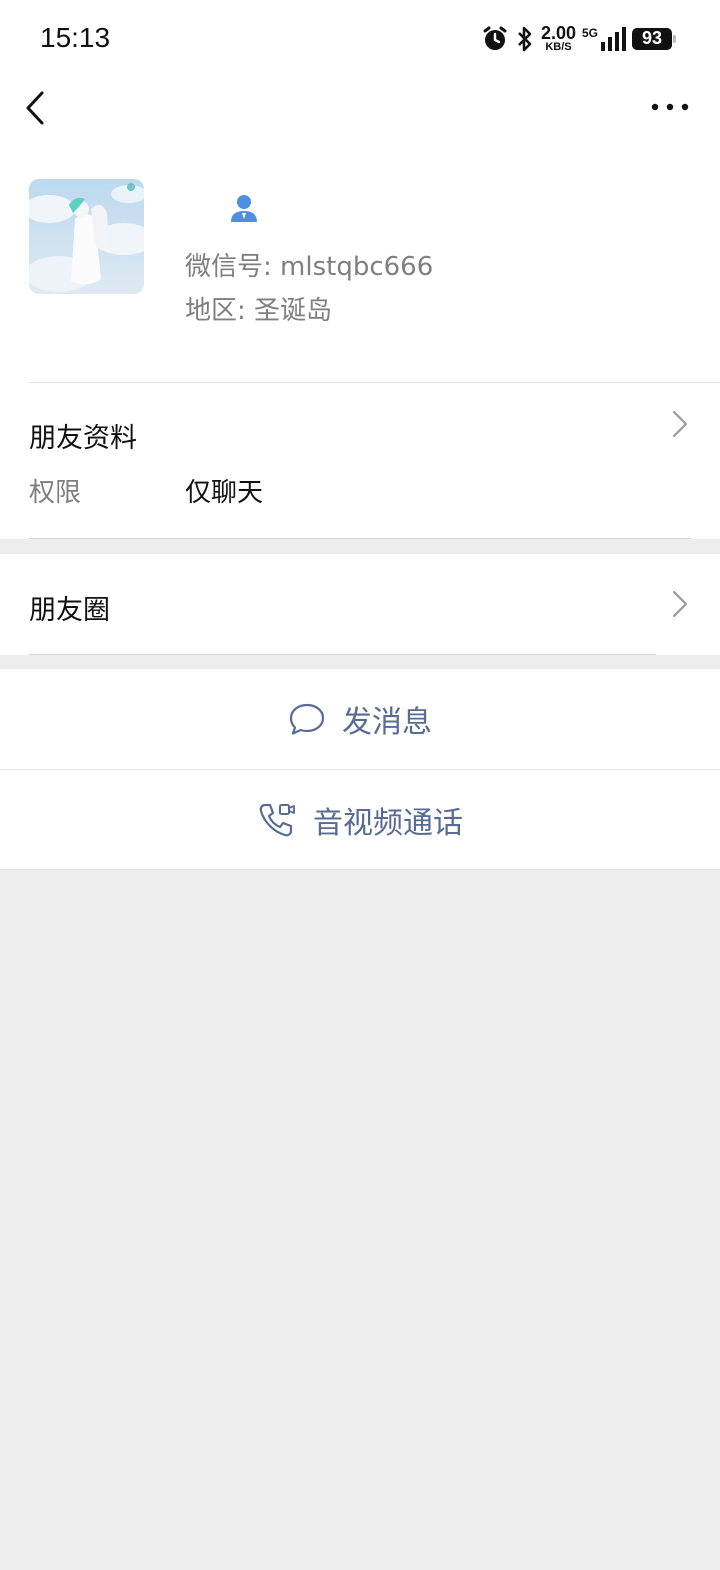 The width and height of the screenshot is (720, 1570). Describe the element at coordinates (495, 38) in the screenshot. I see `alarm-icon` at that location.